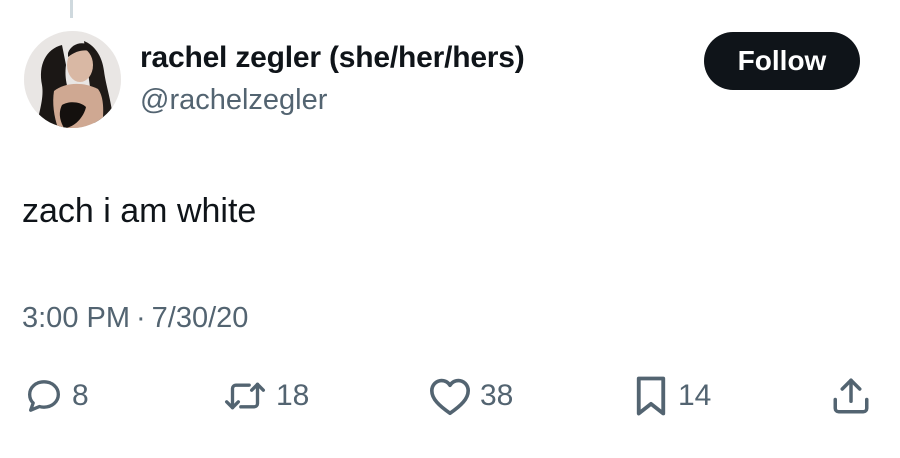 This screenshot has width=900, height=458. I want to click on avatar, so click(72, 79).